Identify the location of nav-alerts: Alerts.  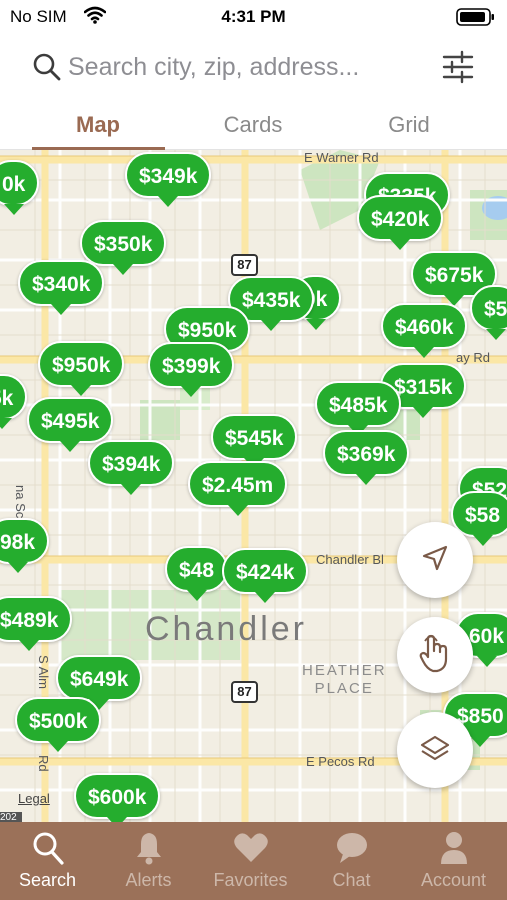
(148, 861).